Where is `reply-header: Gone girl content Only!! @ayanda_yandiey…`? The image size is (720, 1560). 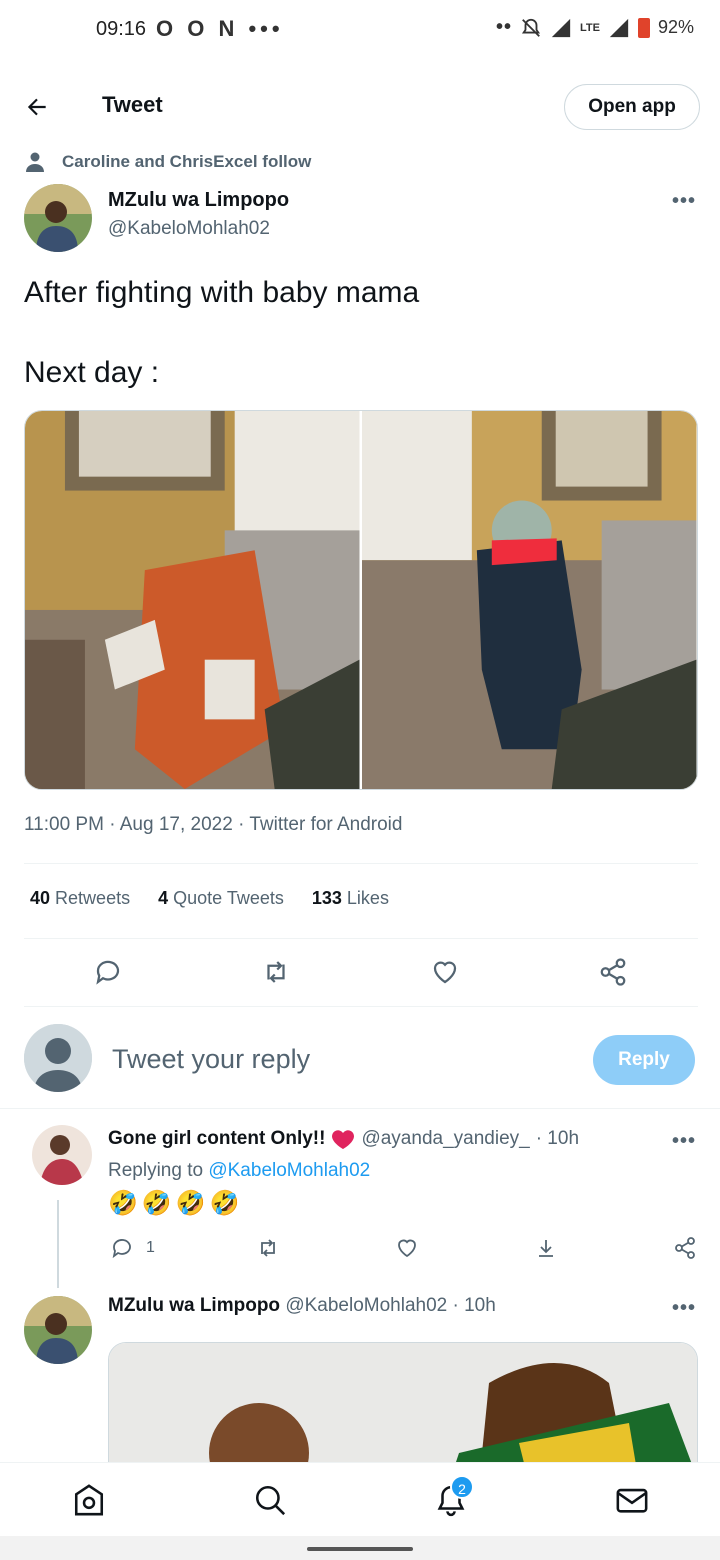 reply-header: Gone girl content Only!! @ayanda_yandiey… is located at coordinates (343, 1139).